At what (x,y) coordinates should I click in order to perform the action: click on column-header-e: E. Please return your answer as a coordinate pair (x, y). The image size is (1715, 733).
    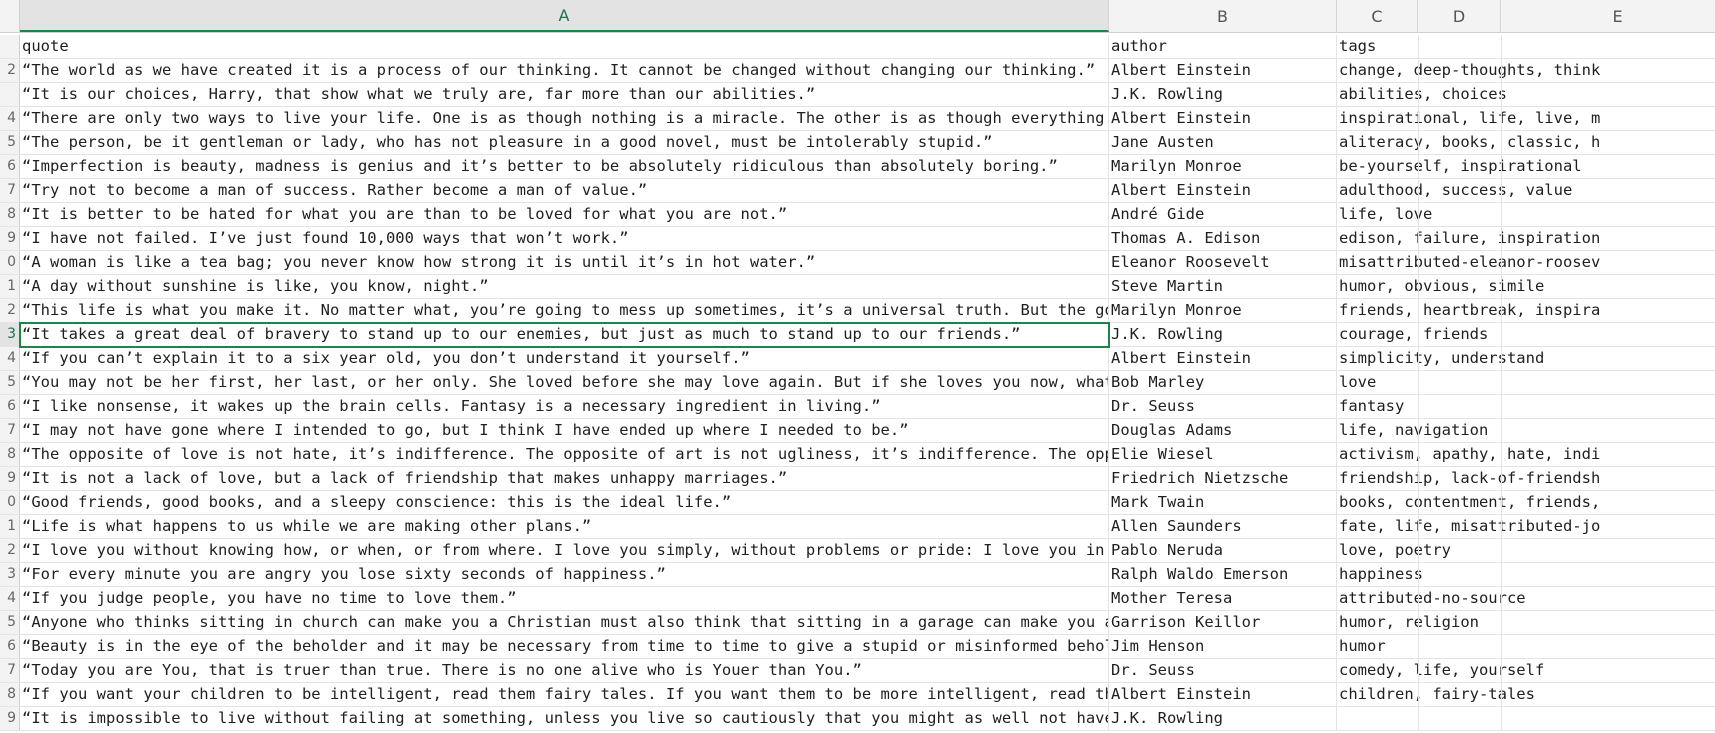
    Looking at the image, I should click on (1608, 16).